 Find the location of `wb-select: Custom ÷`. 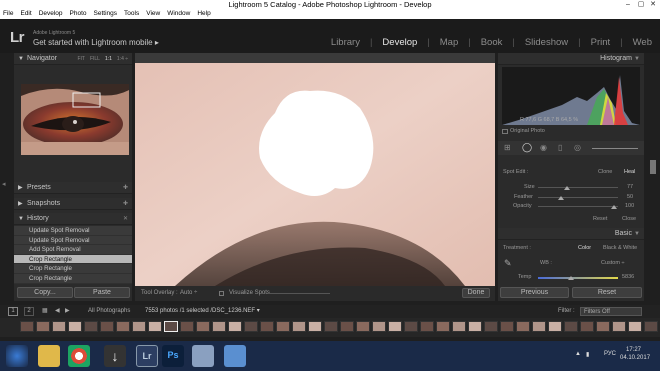

wb-select: Custom ÷ is located at coordinates (613, 263).